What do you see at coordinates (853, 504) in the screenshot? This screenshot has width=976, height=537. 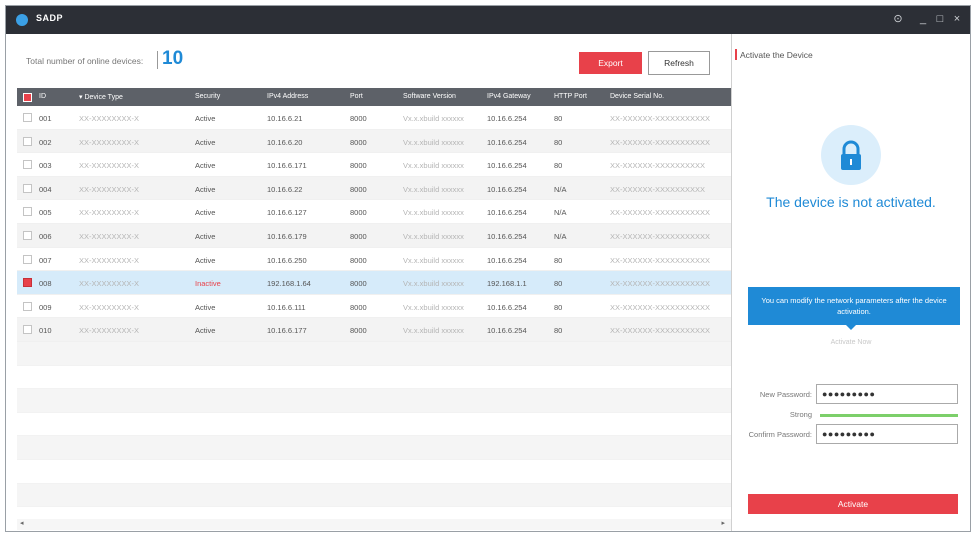 I see `activate-button: Activate` at bounding box center [853, 504].